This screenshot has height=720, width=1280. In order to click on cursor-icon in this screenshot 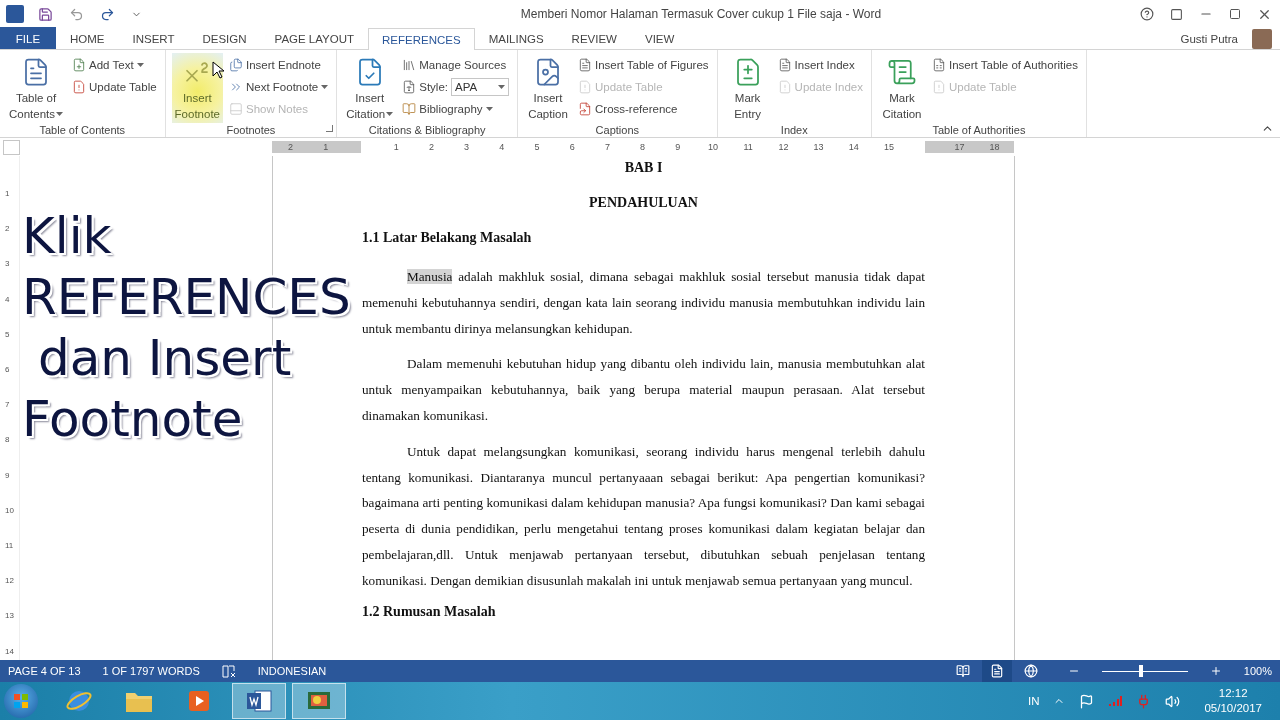, I will do `click(217, 70)`.